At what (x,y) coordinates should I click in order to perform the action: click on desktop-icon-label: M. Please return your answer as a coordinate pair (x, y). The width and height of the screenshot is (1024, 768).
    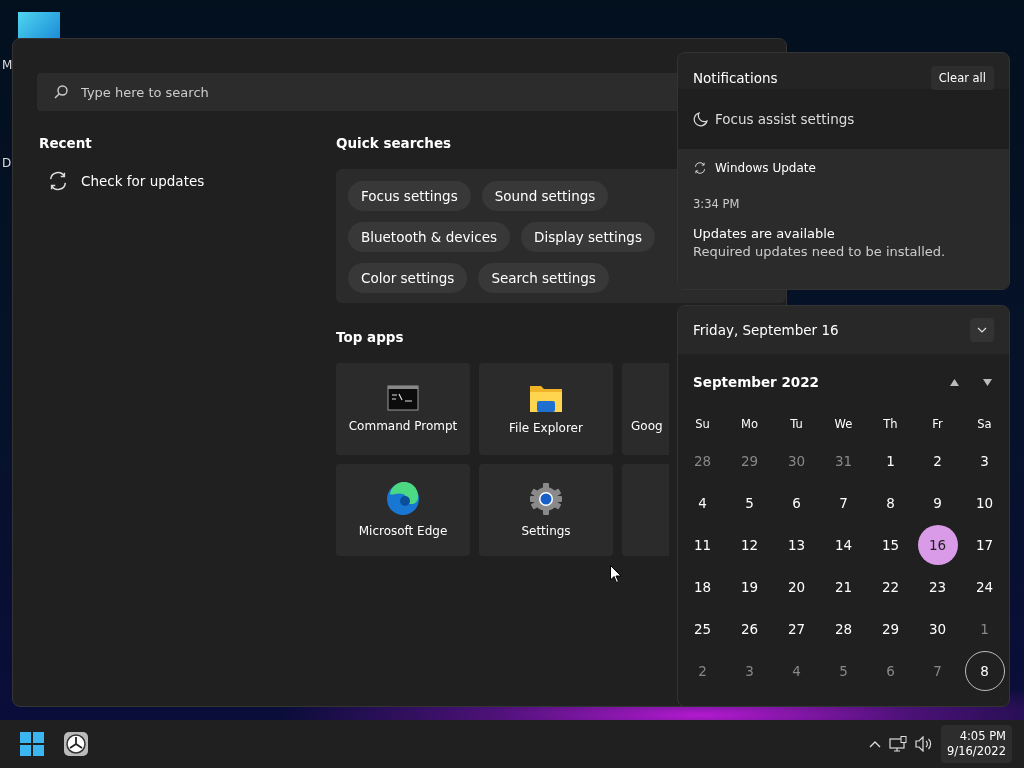
    Looking at the image, I should click on (7, 65).